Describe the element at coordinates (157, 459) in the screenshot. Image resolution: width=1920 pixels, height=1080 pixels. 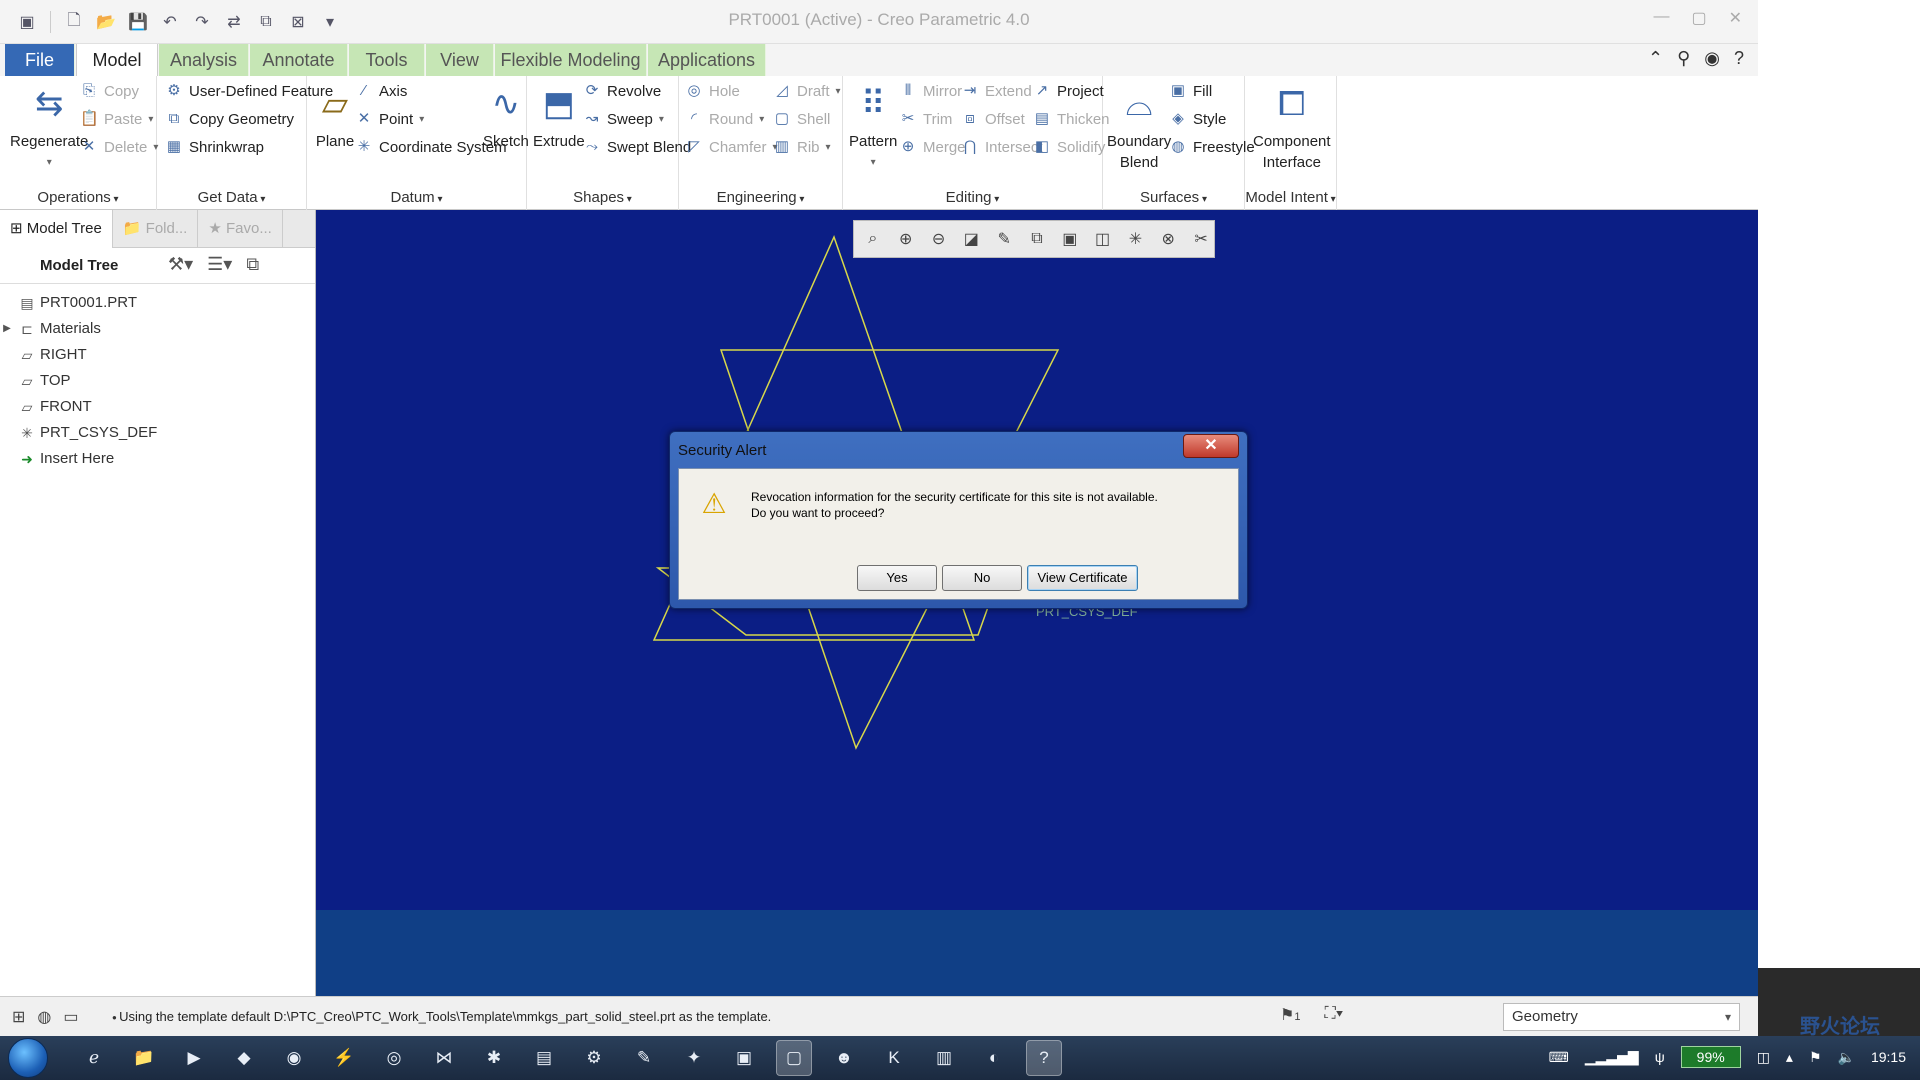
I see `tree-item-insert-here: ➜ Insert Here` at that location.